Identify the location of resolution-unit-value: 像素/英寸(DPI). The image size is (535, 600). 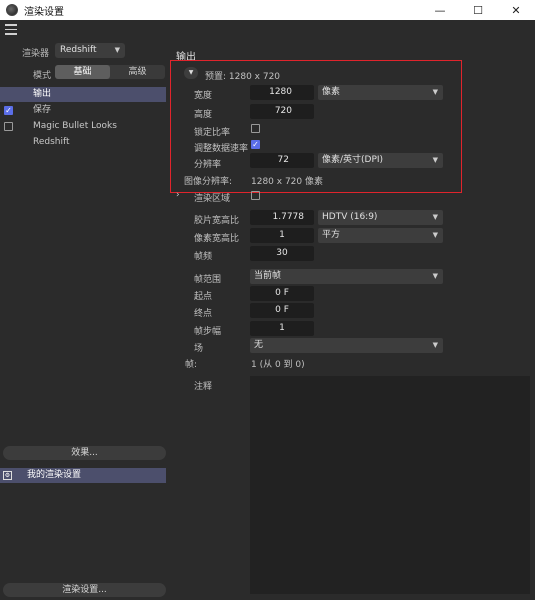
(353, 160).